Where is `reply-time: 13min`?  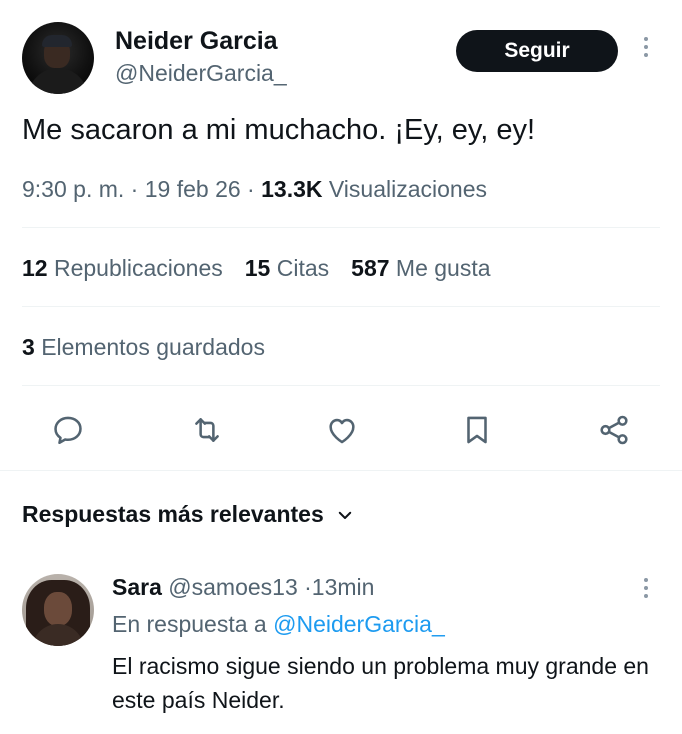 reply-time: 13min is located at coordinates (343, 587).